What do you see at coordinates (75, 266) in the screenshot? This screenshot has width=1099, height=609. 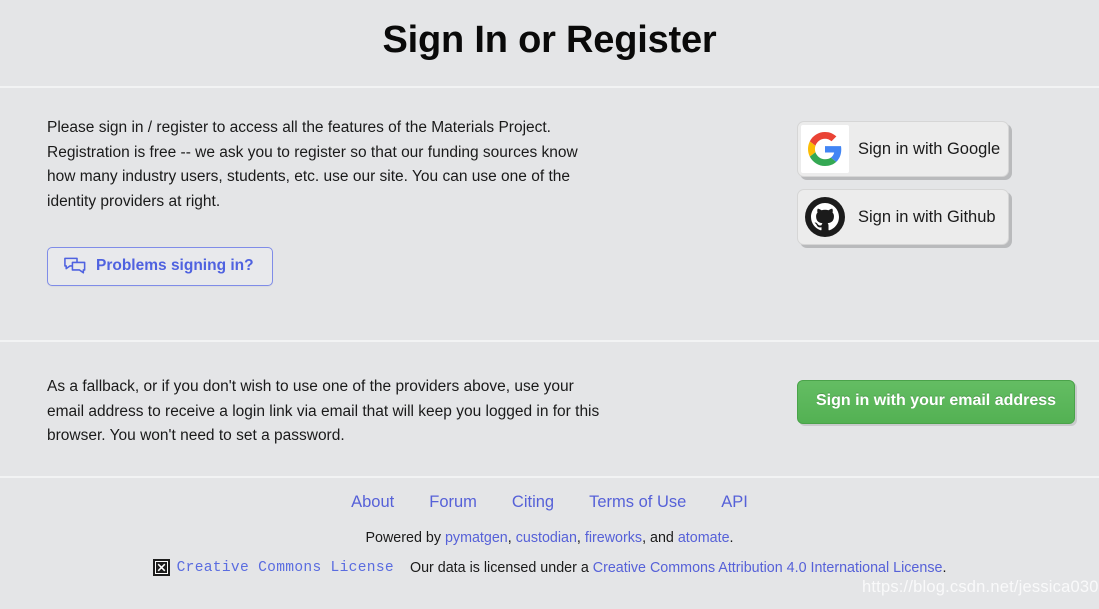 I see `comments-icon` at bounding box center [75, 266].